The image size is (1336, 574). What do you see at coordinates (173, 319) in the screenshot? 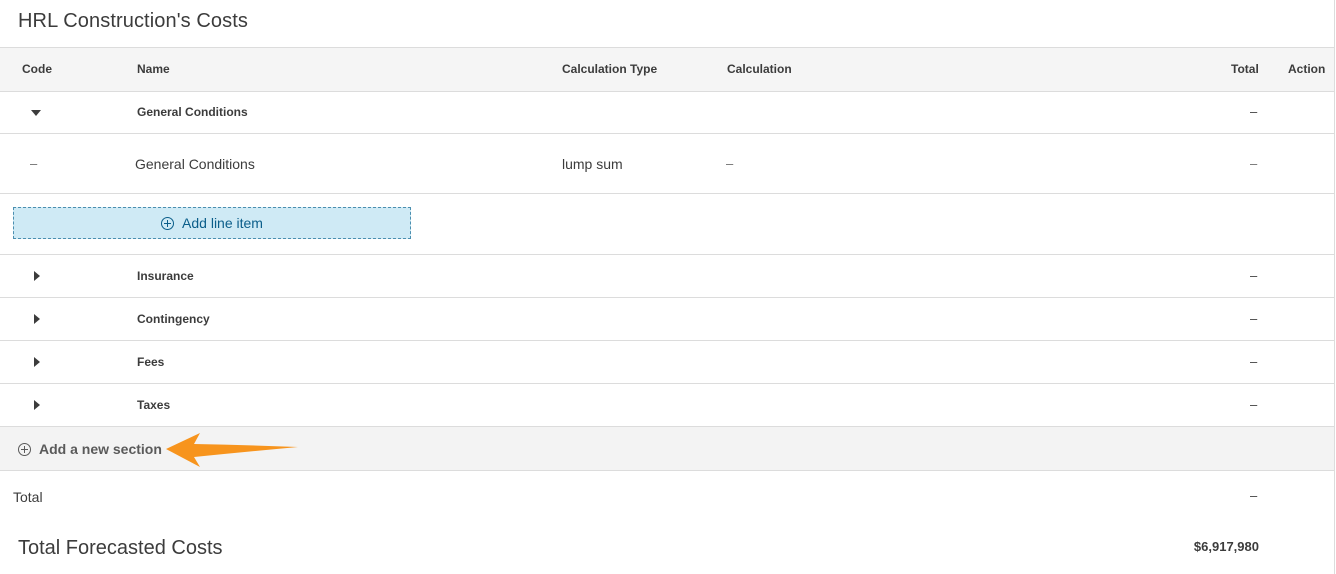
I see `section-name: Contingency` at bounding box center [173, 319].